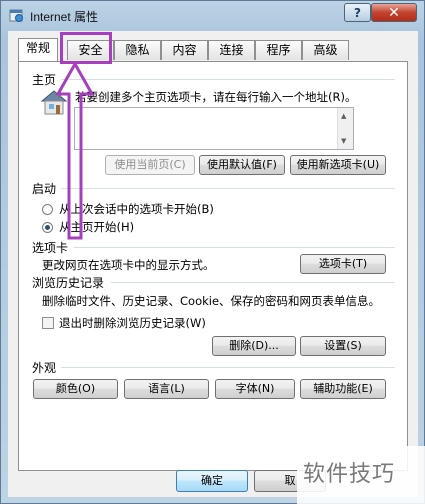 This screenshot has width=425, height=504. I want to click on title-bar: Internet 属性 ? ✕, so click(212, 16).